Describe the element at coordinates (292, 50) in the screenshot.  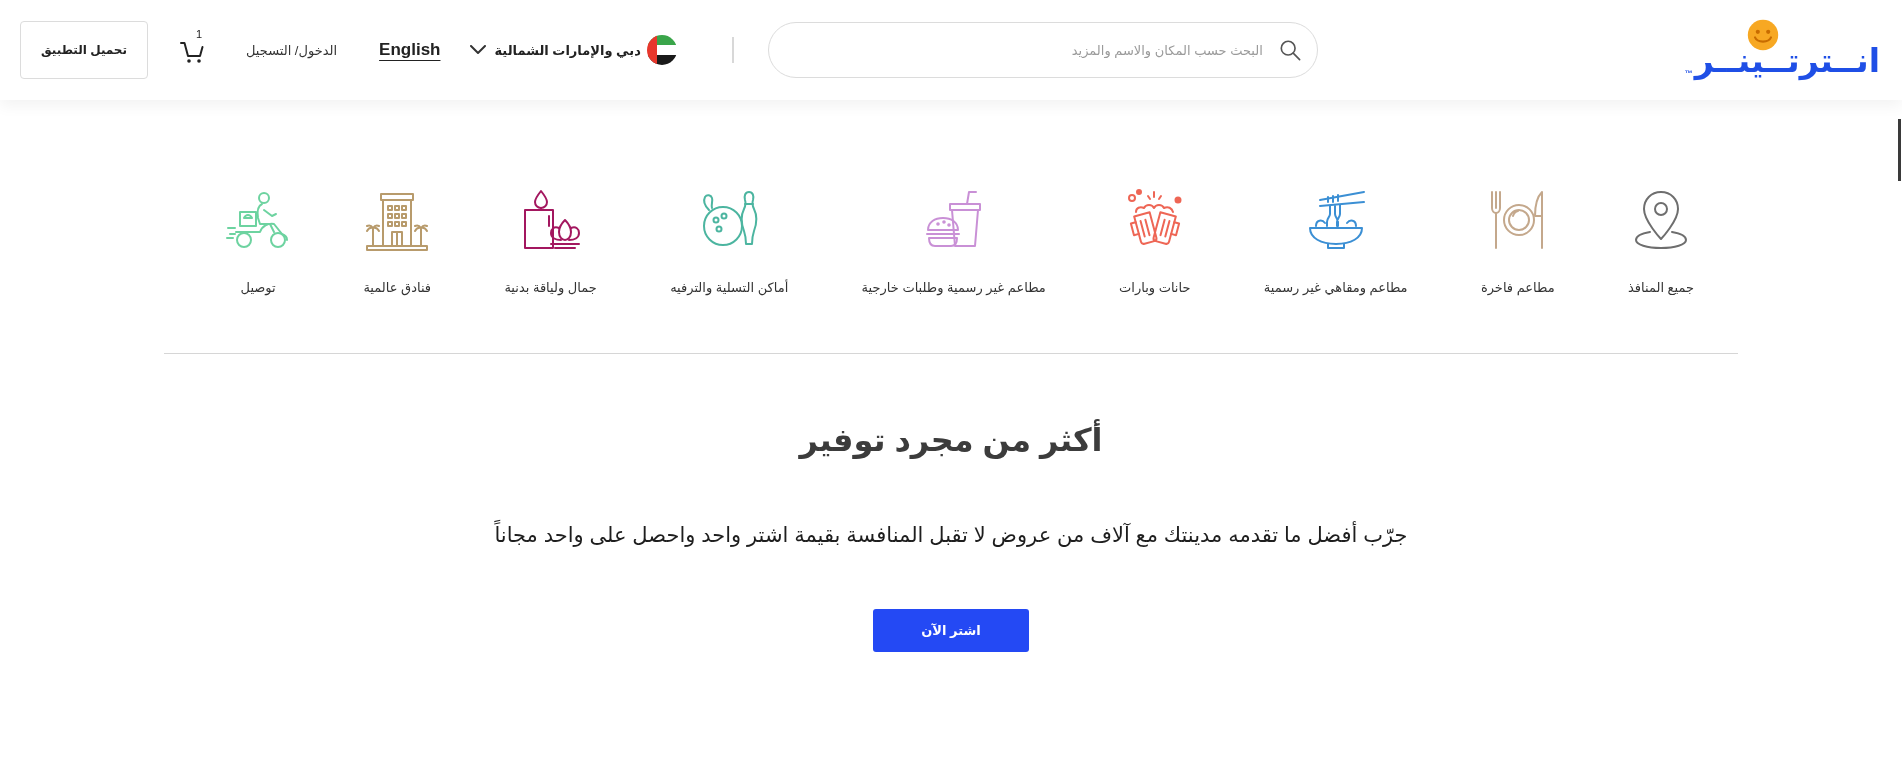
I see `login-link: الدخول/ التسجيل` at that location.